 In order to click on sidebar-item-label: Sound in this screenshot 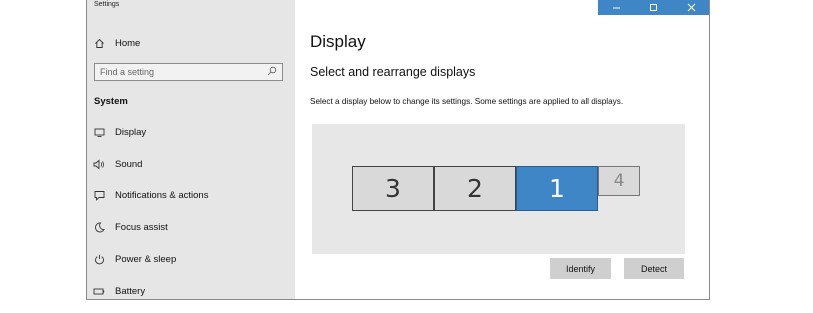, I will do `click(129, 164)`.